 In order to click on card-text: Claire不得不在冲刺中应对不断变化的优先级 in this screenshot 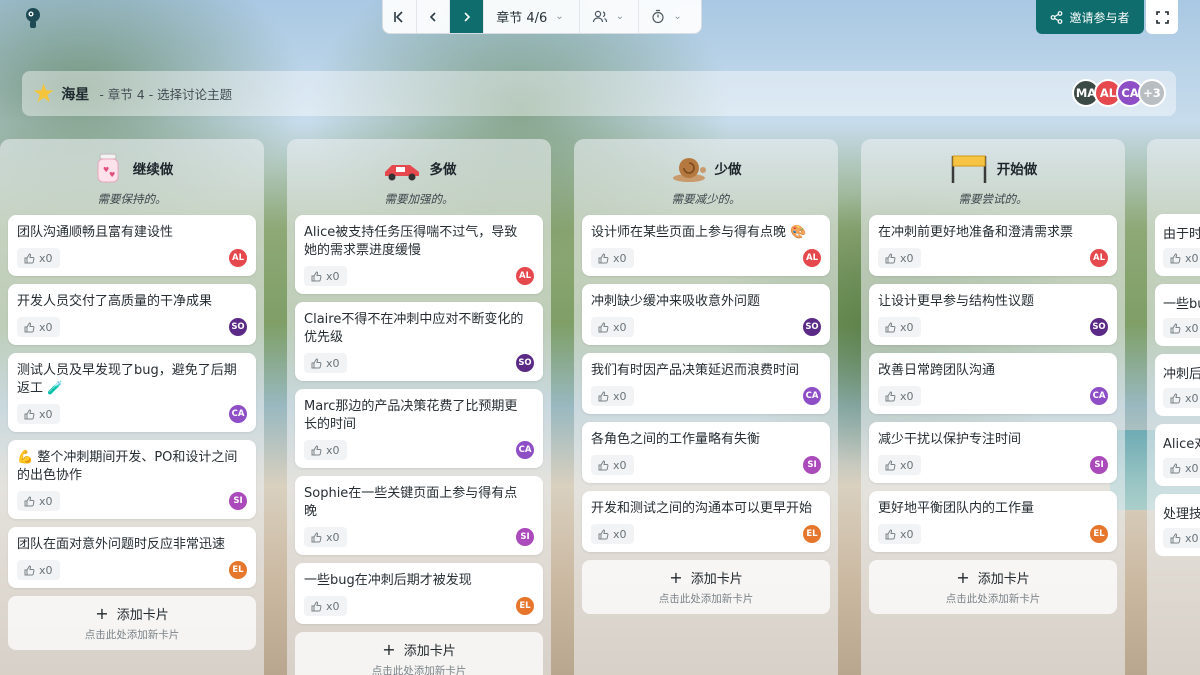, I will do `click(414, 328)`.